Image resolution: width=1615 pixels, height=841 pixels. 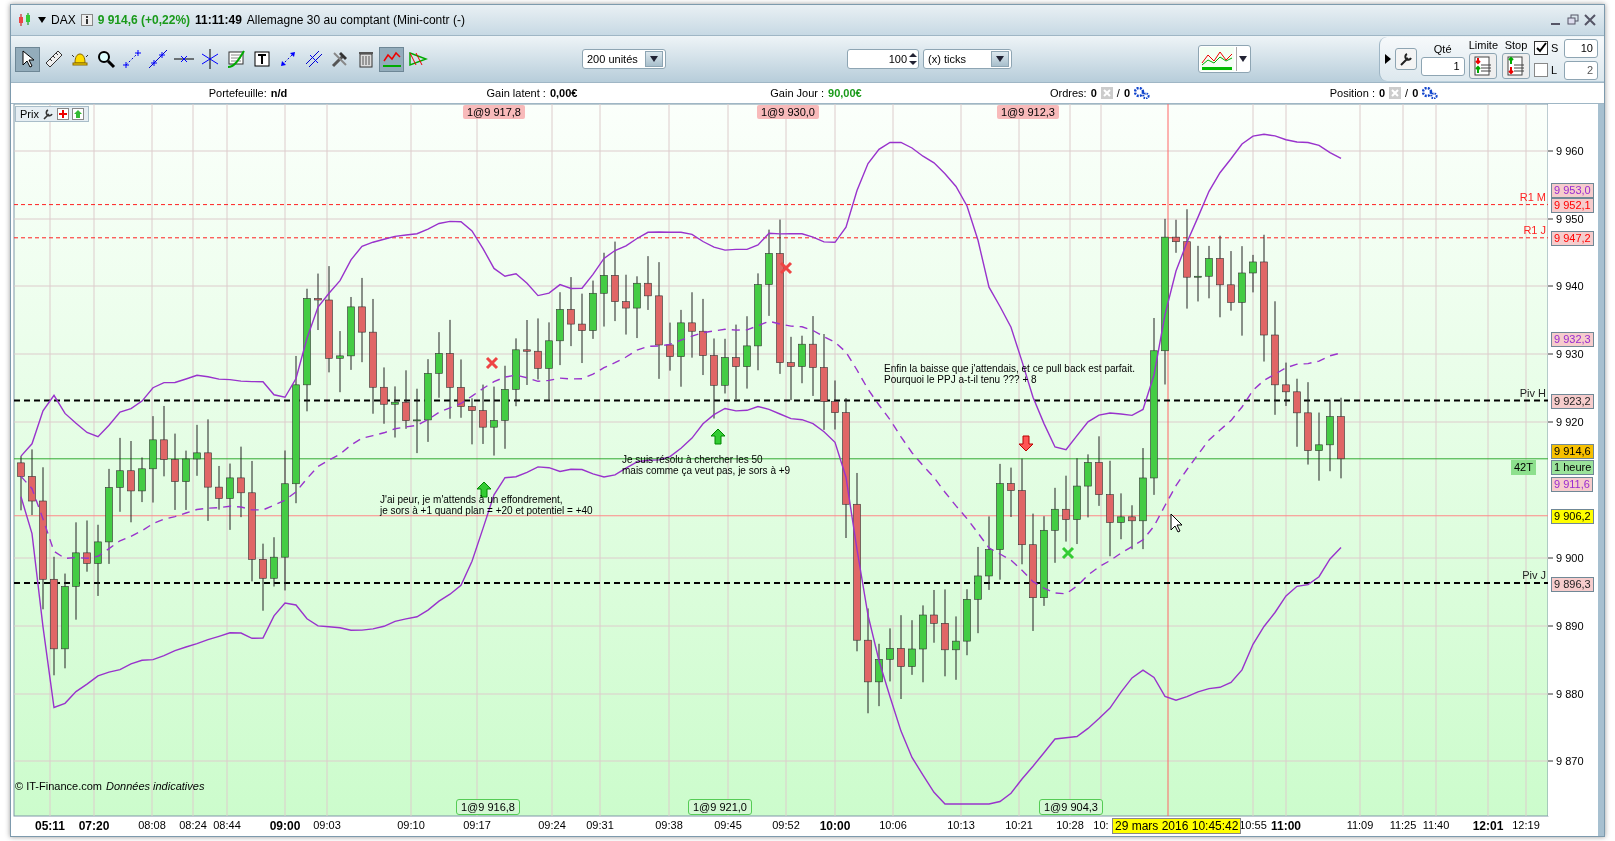 I want to click on cursor-date-label: 29 mars 2016 10:45:42, so click(x=1177, y=826).